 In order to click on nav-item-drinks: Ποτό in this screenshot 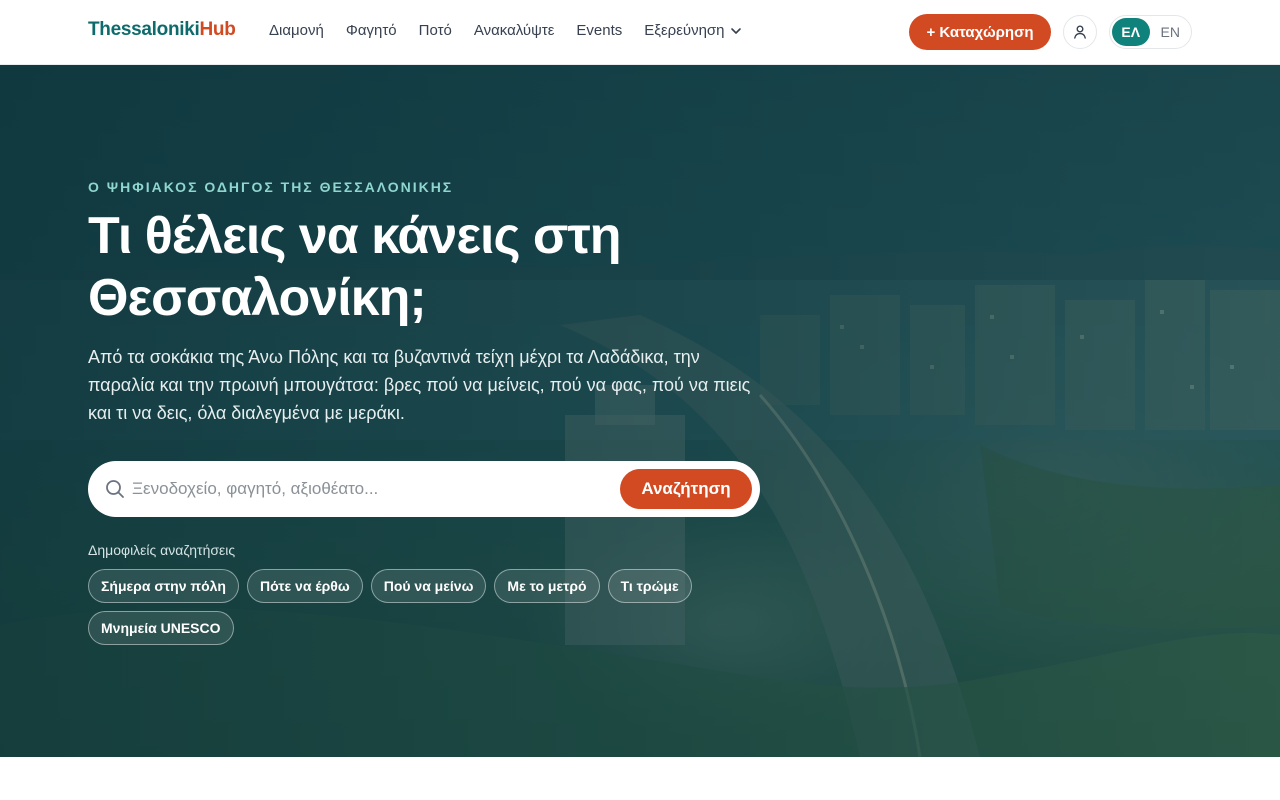, I will do `click(435, 30)`.